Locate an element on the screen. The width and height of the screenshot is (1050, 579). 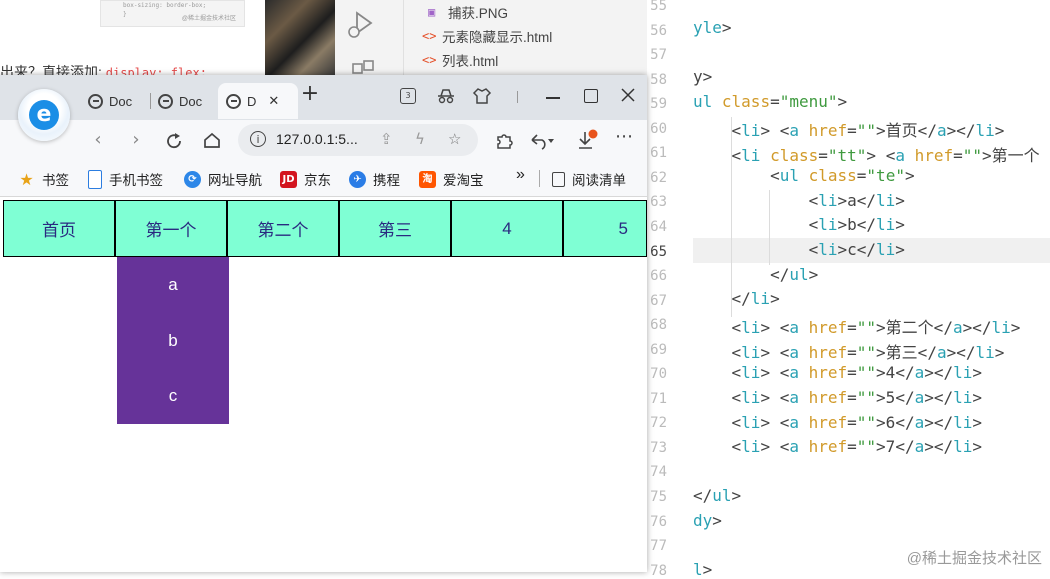
file-item: ▣ 捕获.PNG is located at coordinates (468, 12).